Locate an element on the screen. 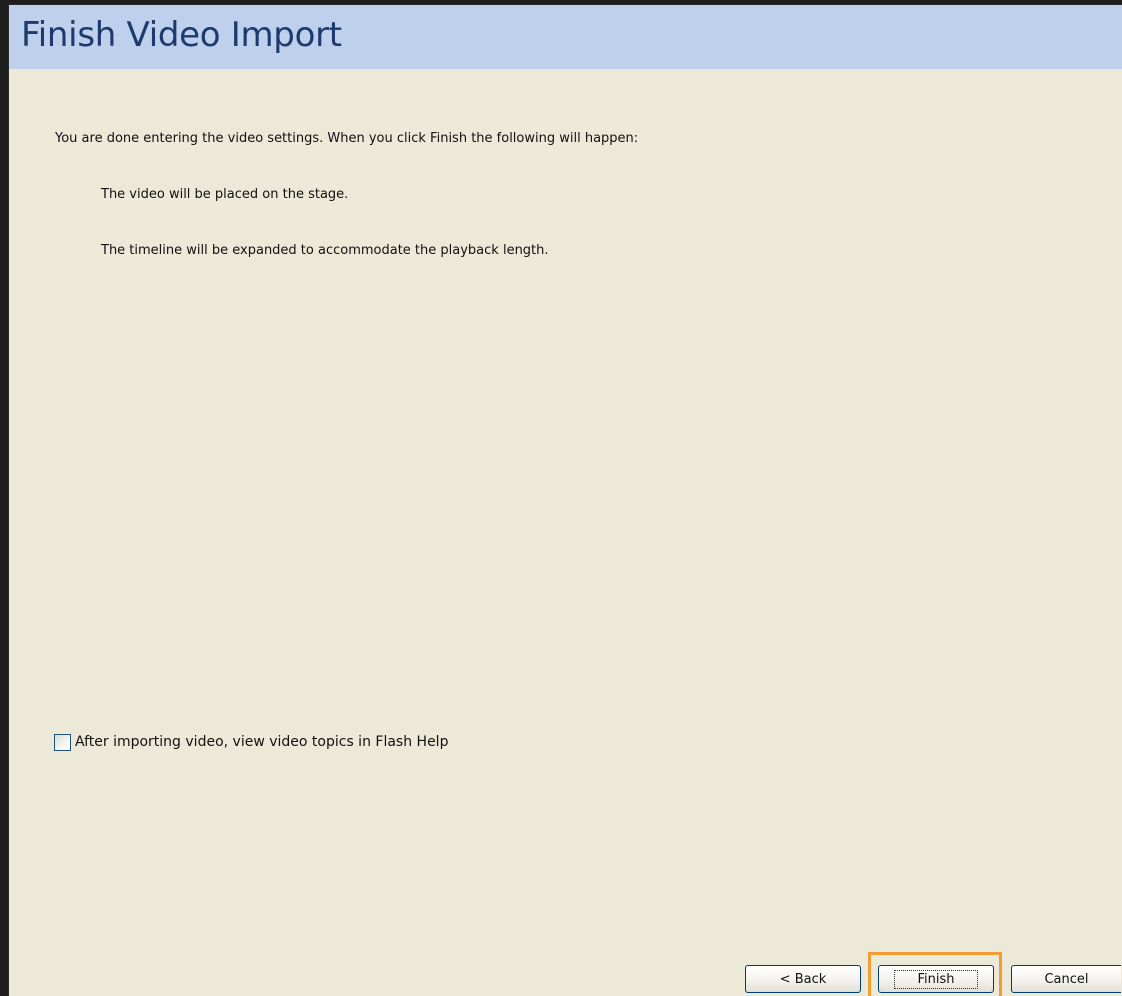 This screenshot has width=1122, height=996. view-help-checkbox is located at coordinates (62, 742).